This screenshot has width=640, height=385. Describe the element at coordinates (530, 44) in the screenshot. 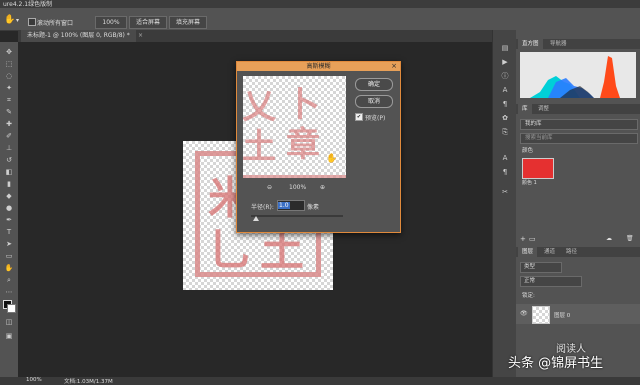

I see `tab-histogram: 直方图` at that location.